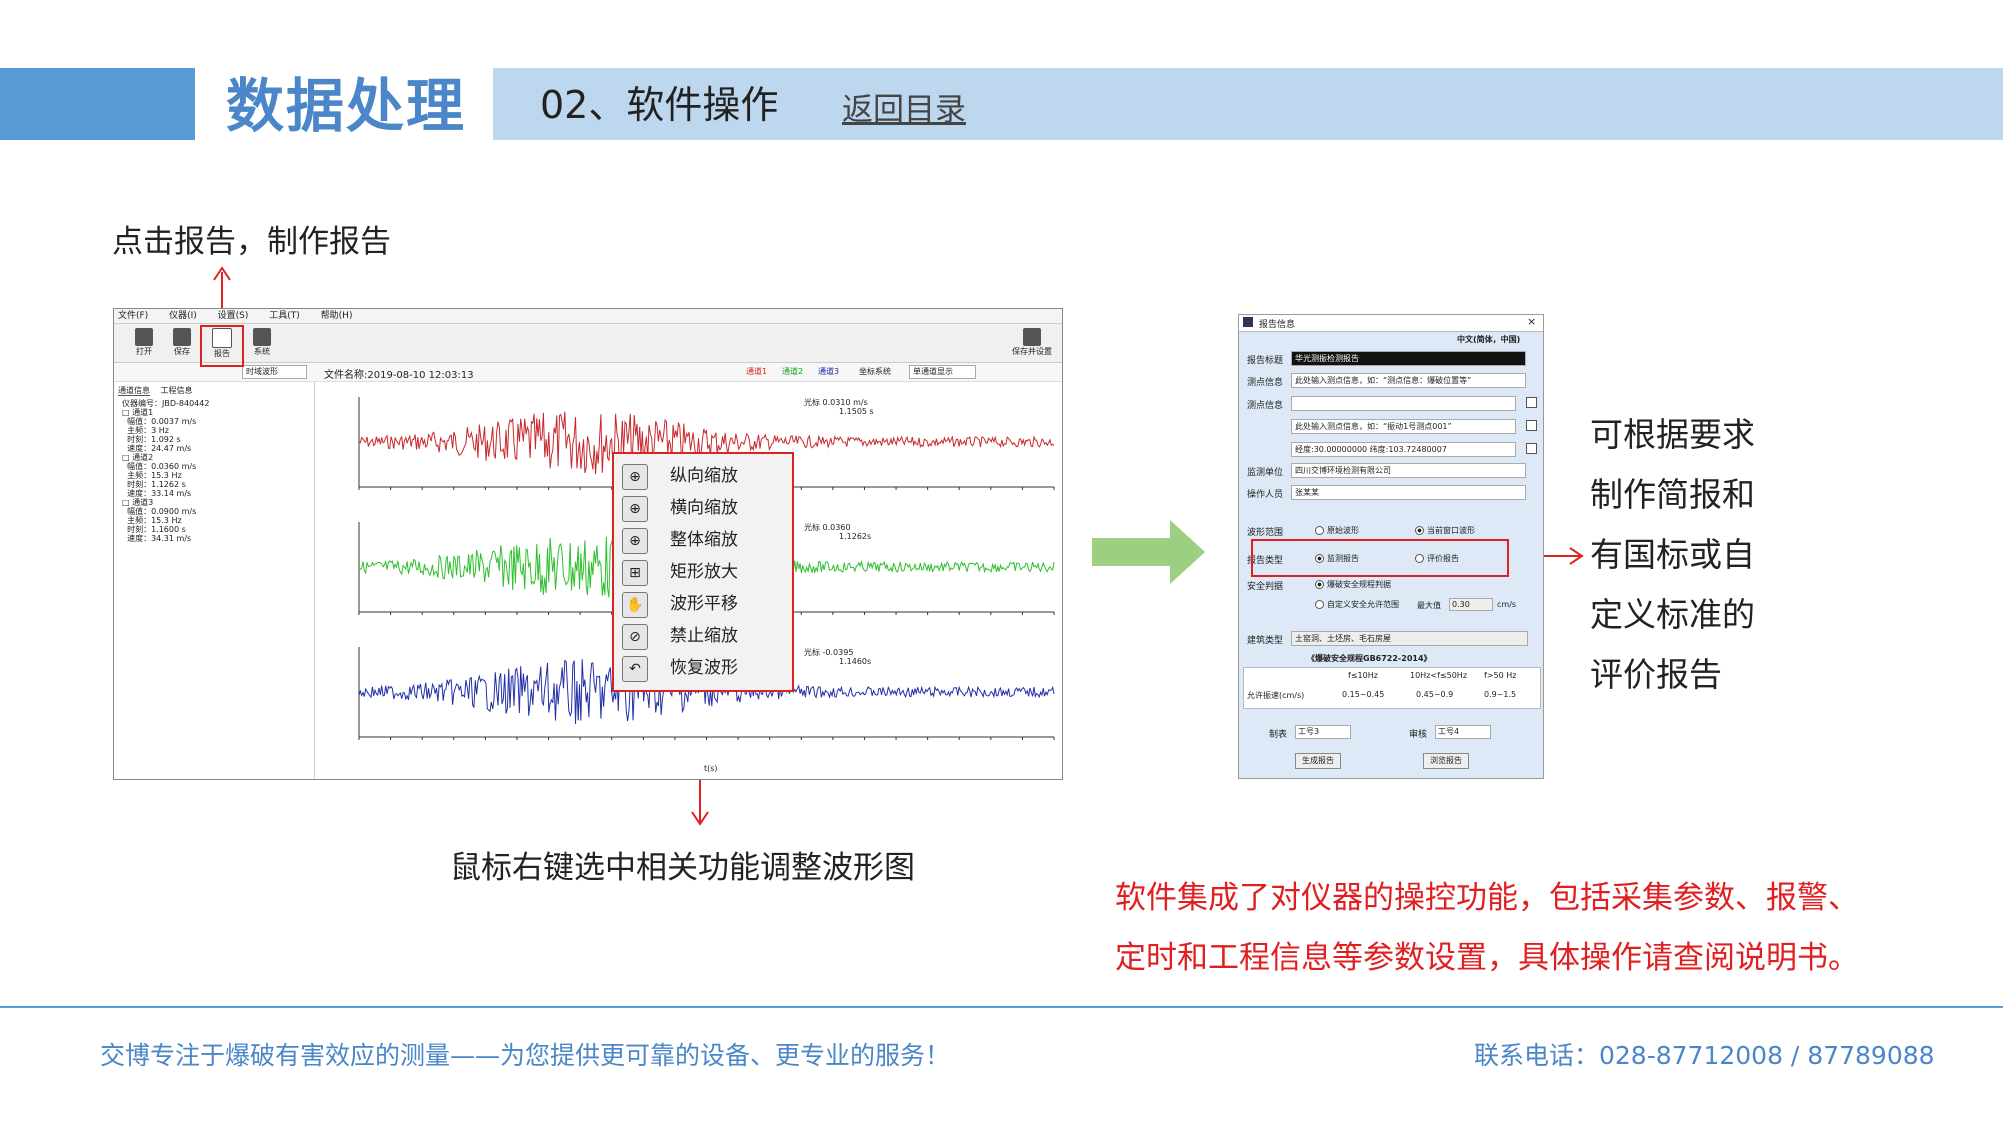  I want to click on context-menu-item: ⊞ 矩形放大, so click(703, 572).